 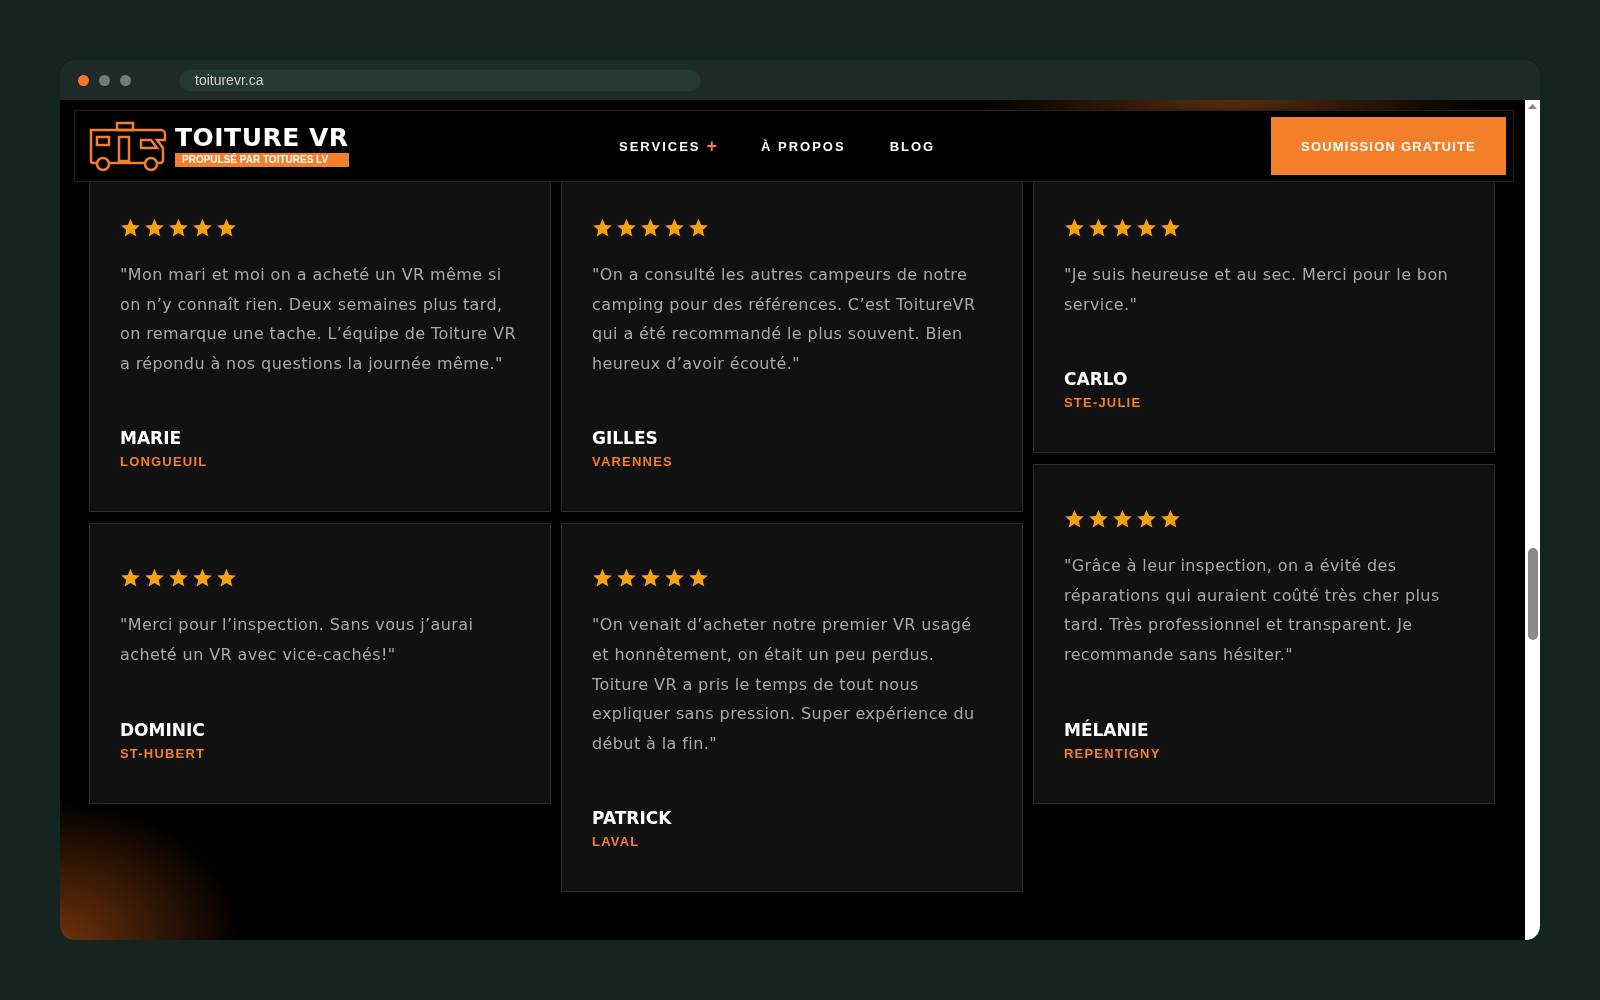 I want to click on reviewer-name: MARIE, so click(x=151, y=438).